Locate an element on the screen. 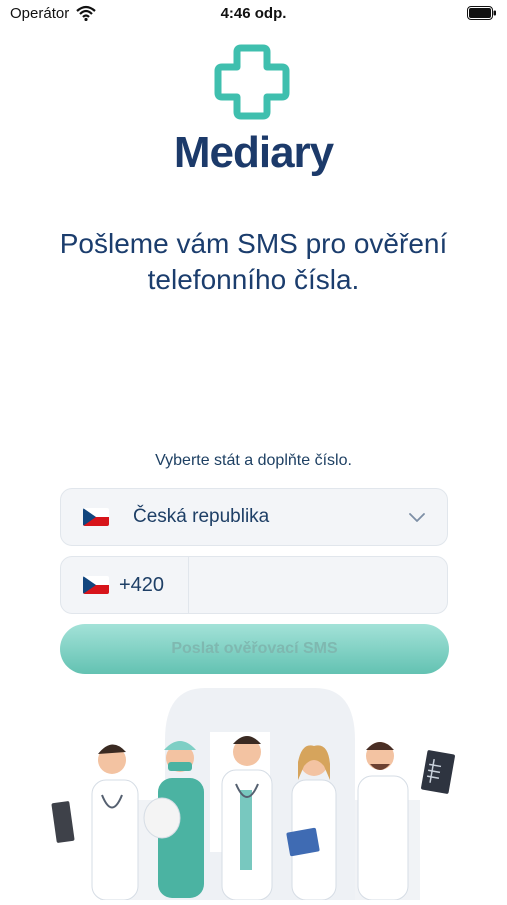  form-hint: Vyberte stát a doplňte číslo. is located at coordinates (253, 460).